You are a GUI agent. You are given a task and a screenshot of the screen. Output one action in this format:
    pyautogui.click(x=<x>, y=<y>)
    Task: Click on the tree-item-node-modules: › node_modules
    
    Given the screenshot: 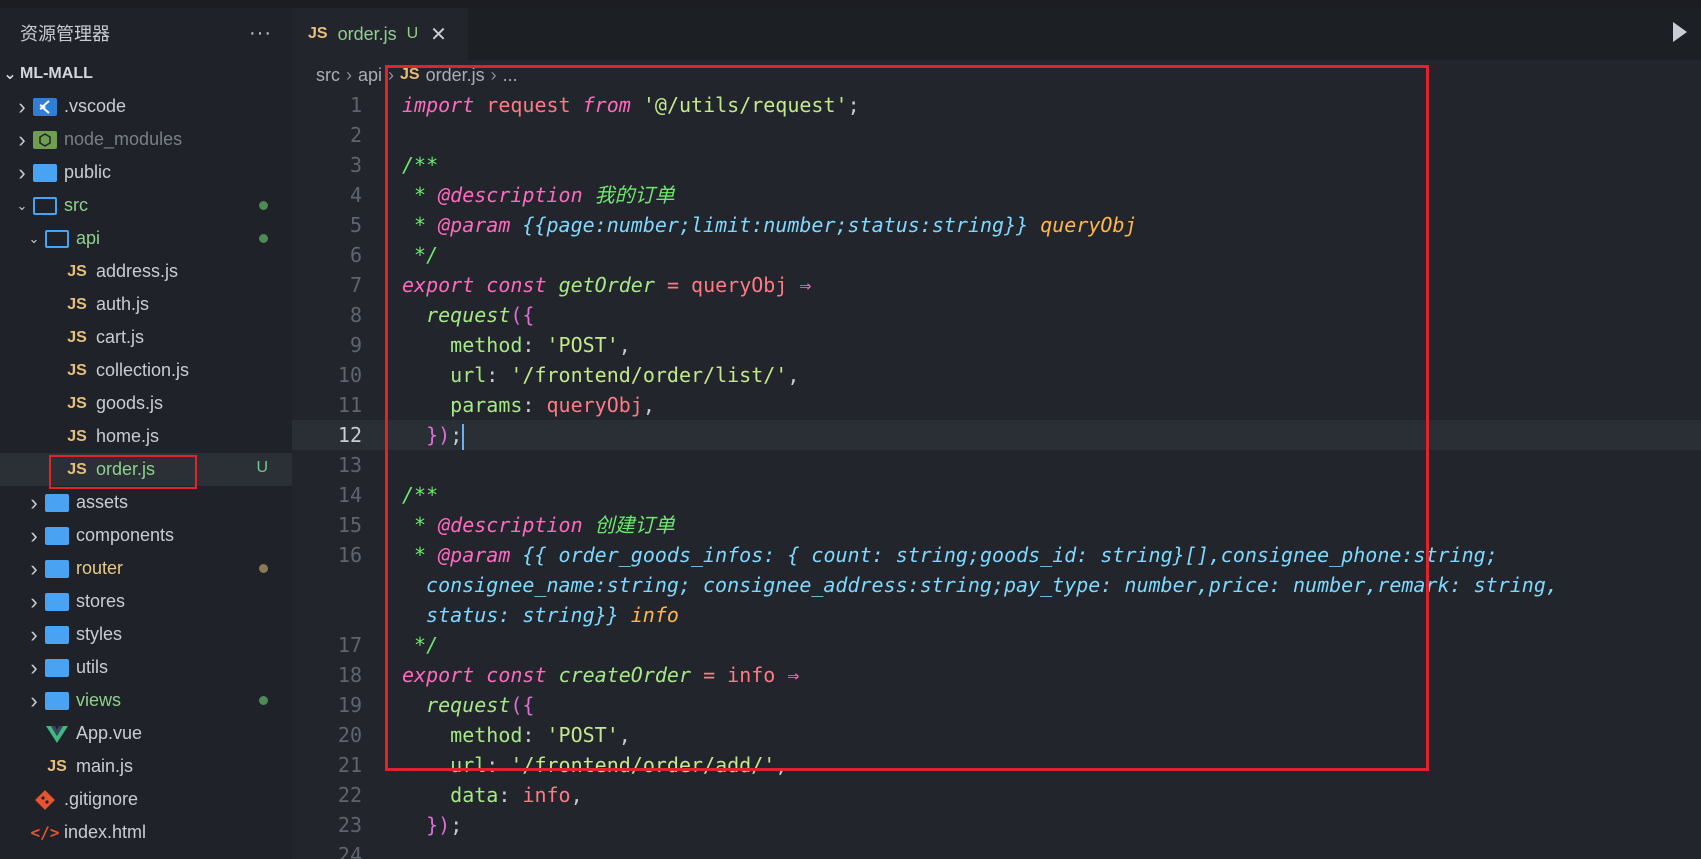 What is the action you would take?
    pyautogui.click(x=146, y=139)
    